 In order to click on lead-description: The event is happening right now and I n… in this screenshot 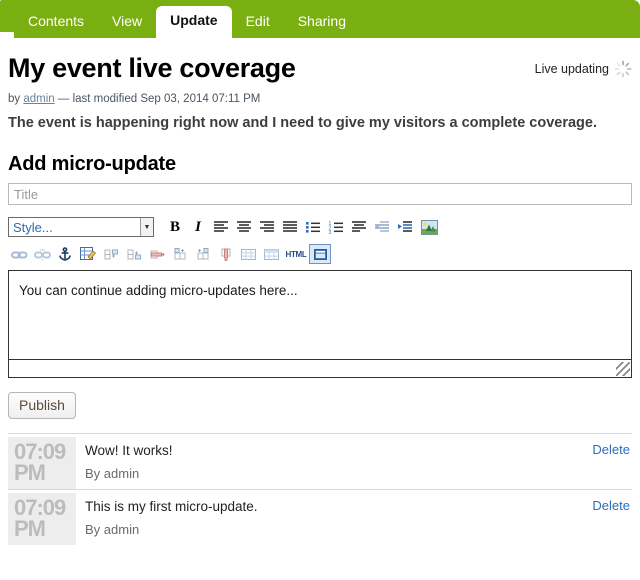, I will do `click(302, 123)`.